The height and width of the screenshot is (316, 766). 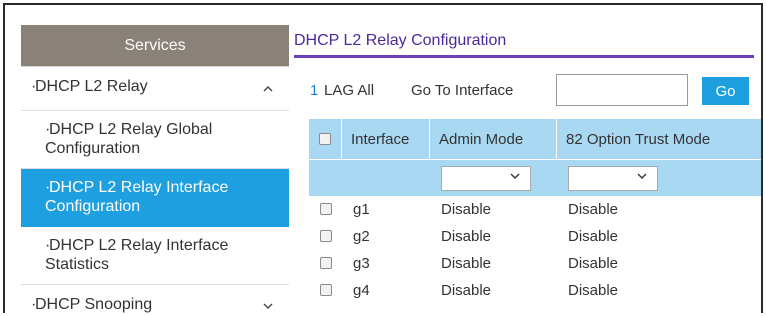 I want to click on page-title: DHCP L2 Relay Configuration, so click(x=400, y=40).